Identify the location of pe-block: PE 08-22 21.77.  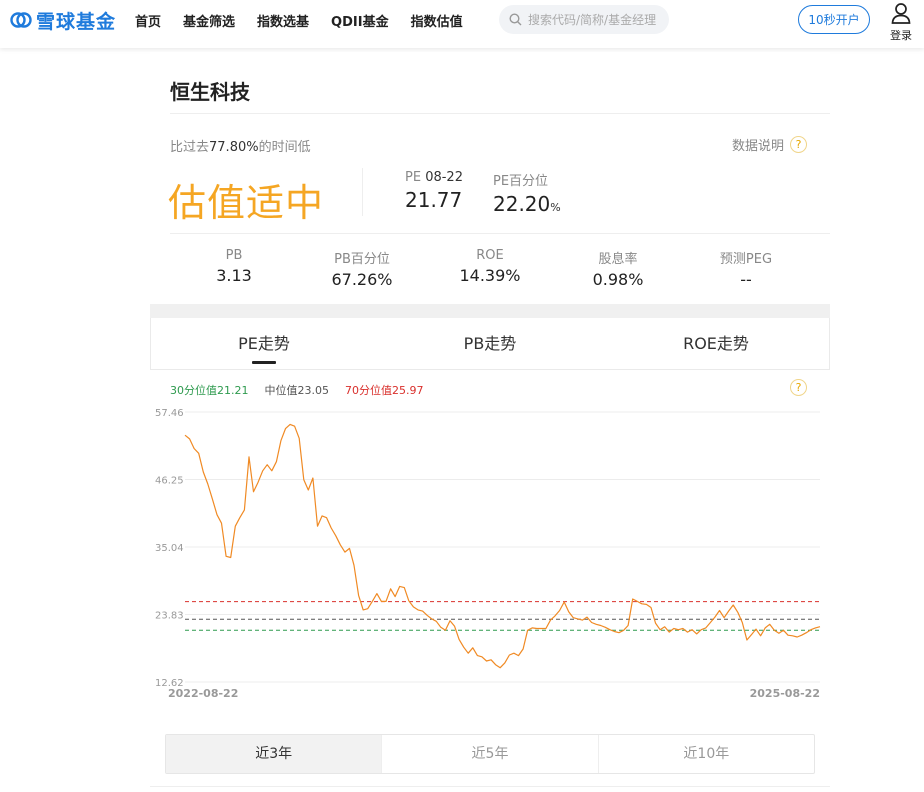
(434, 191).